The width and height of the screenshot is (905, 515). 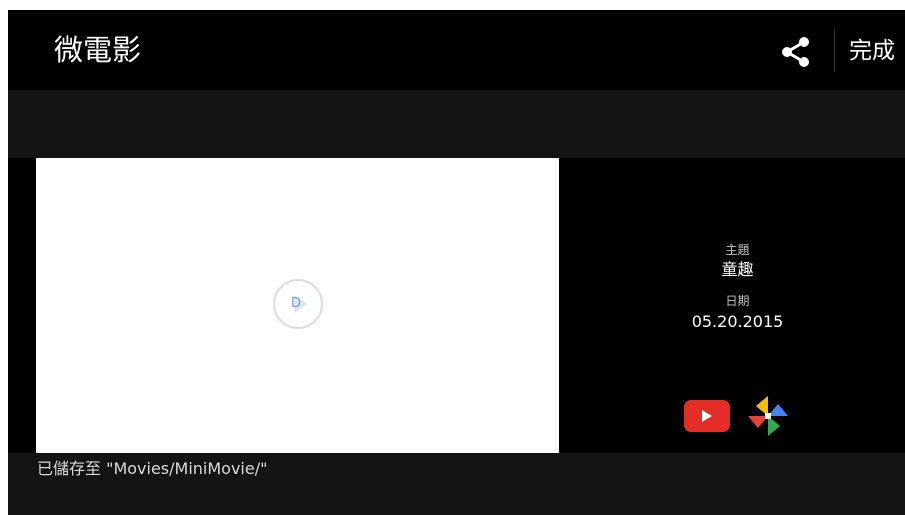 I want to click on google-photos-icon, so click(x=768, y=416).